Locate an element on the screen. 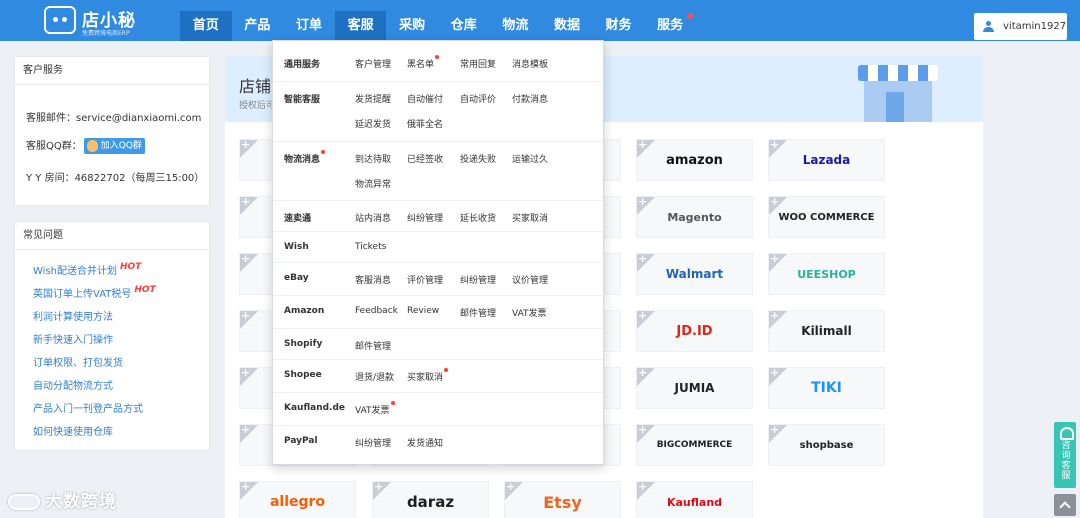 The width and height of the screenshot is (1080, 518). faq-item: Wish配送合并计划 HOT is located at coordinates (121, 273).